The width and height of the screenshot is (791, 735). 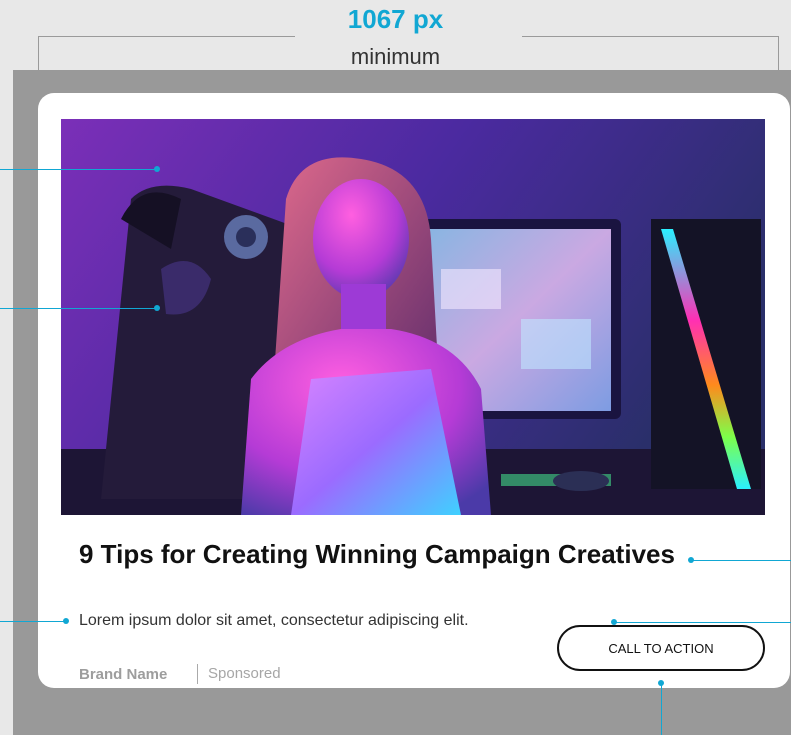 I want to click on callout-line-image-top, so click(x=78, y=169).